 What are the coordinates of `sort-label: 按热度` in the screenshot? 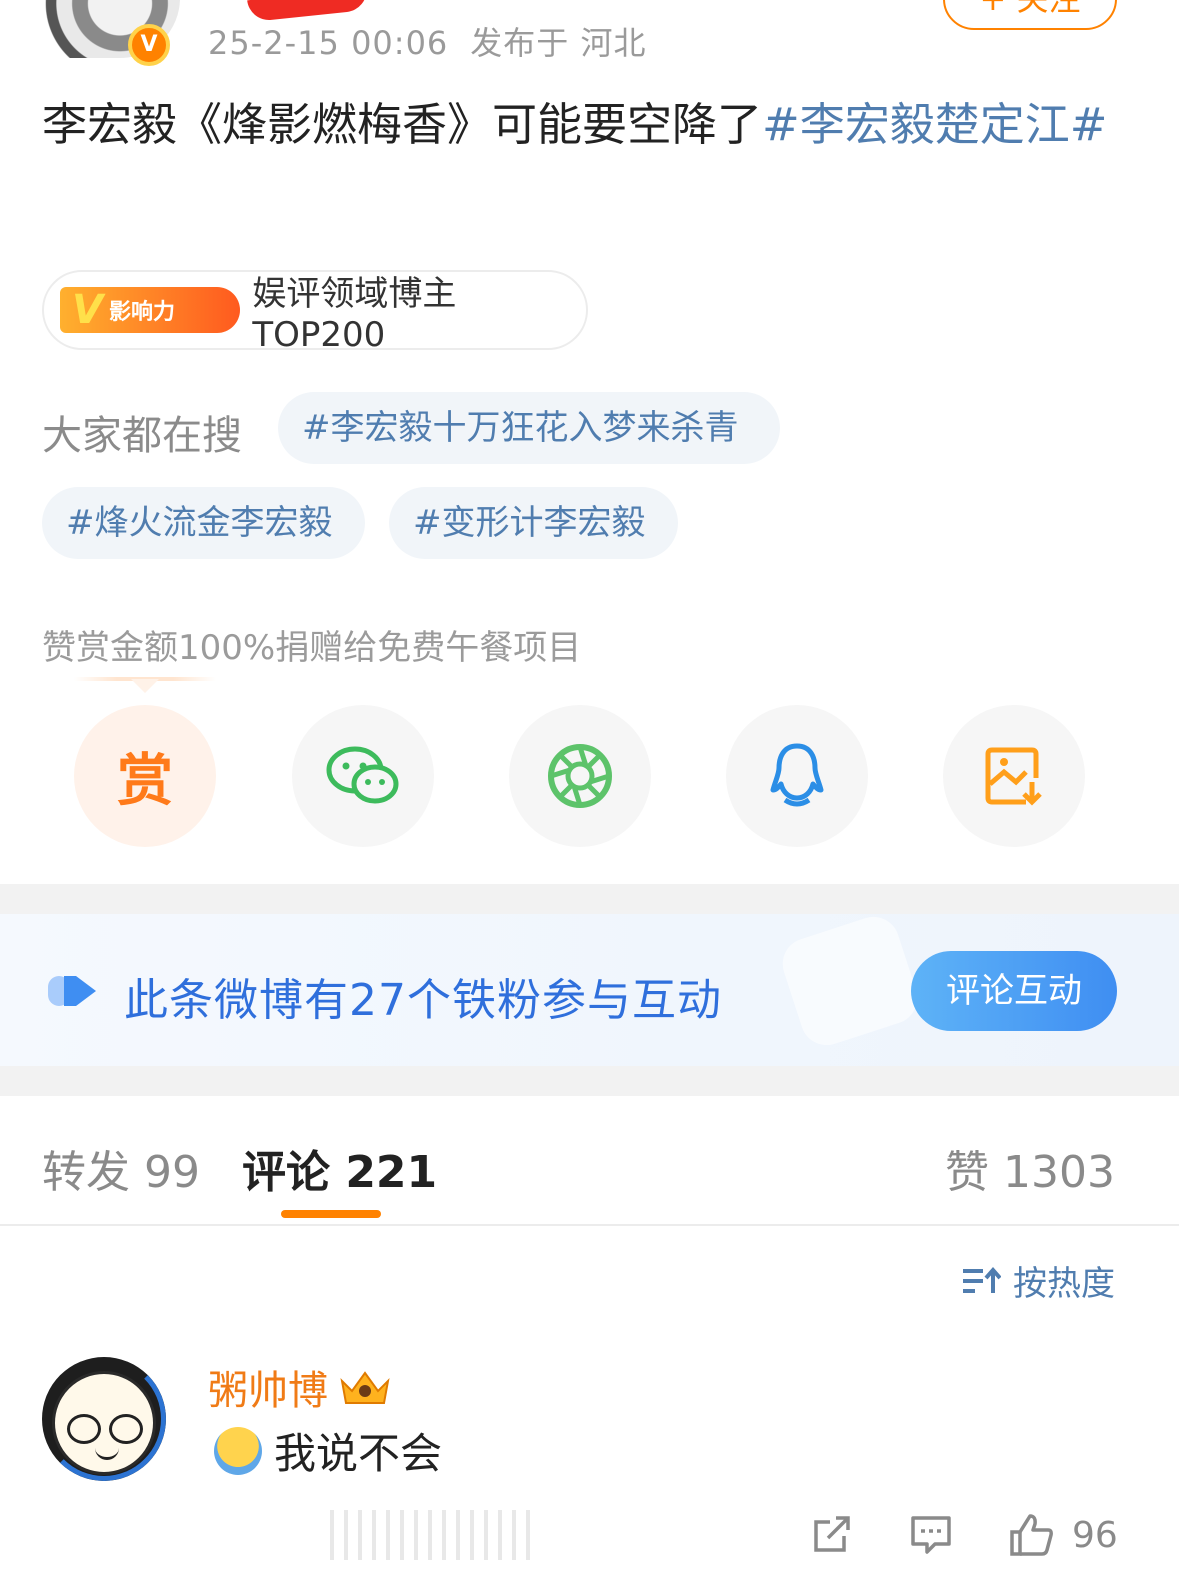 It's located at (1064, 1284).